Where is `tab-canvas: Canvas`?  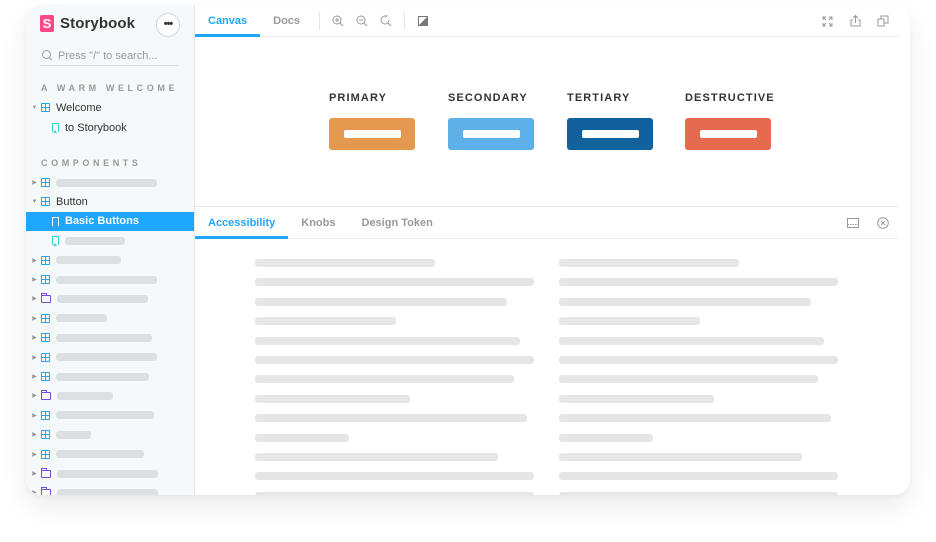
tab-canvas: Canvas is located at coordinates (228, 21).